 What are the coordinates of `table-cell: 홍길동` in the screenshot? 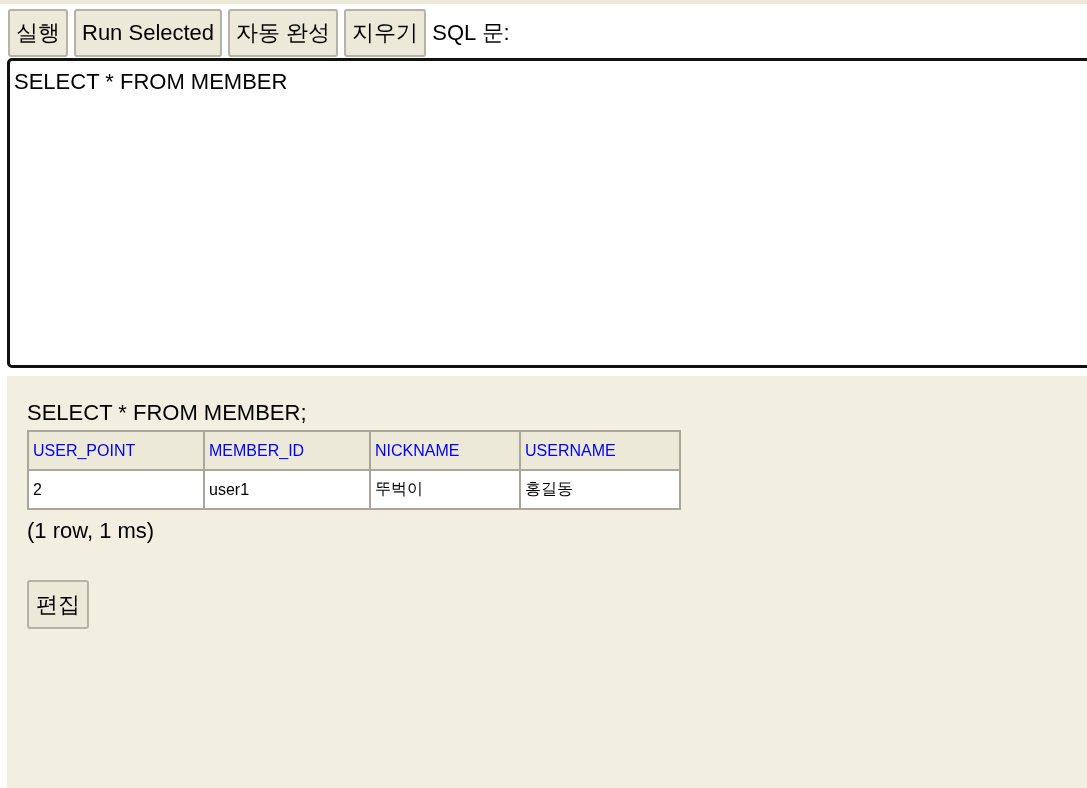 It's located at (600, 489).